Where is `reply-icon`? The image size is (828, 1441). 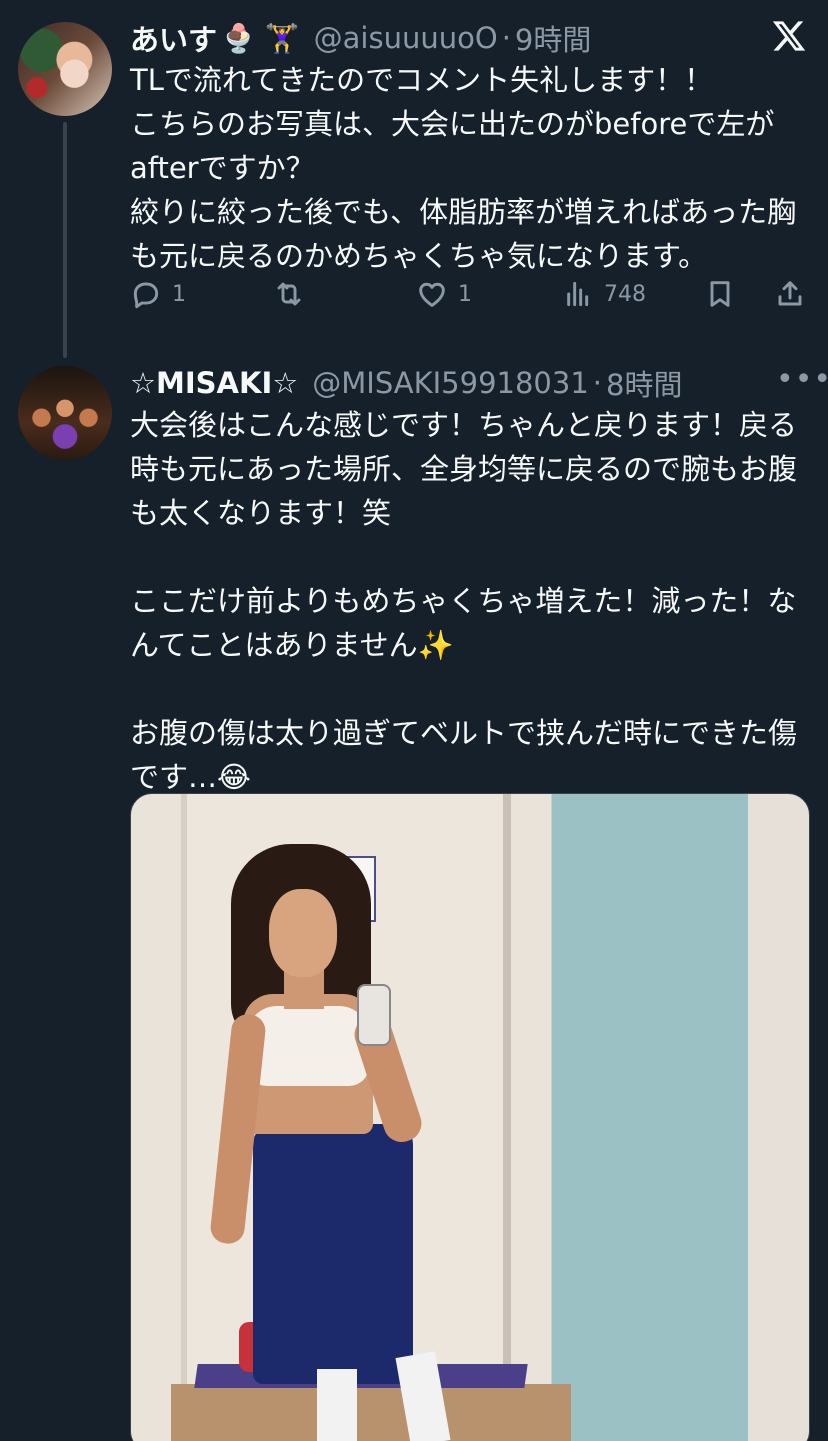 reply-icon is located at coordinates (146, 295).